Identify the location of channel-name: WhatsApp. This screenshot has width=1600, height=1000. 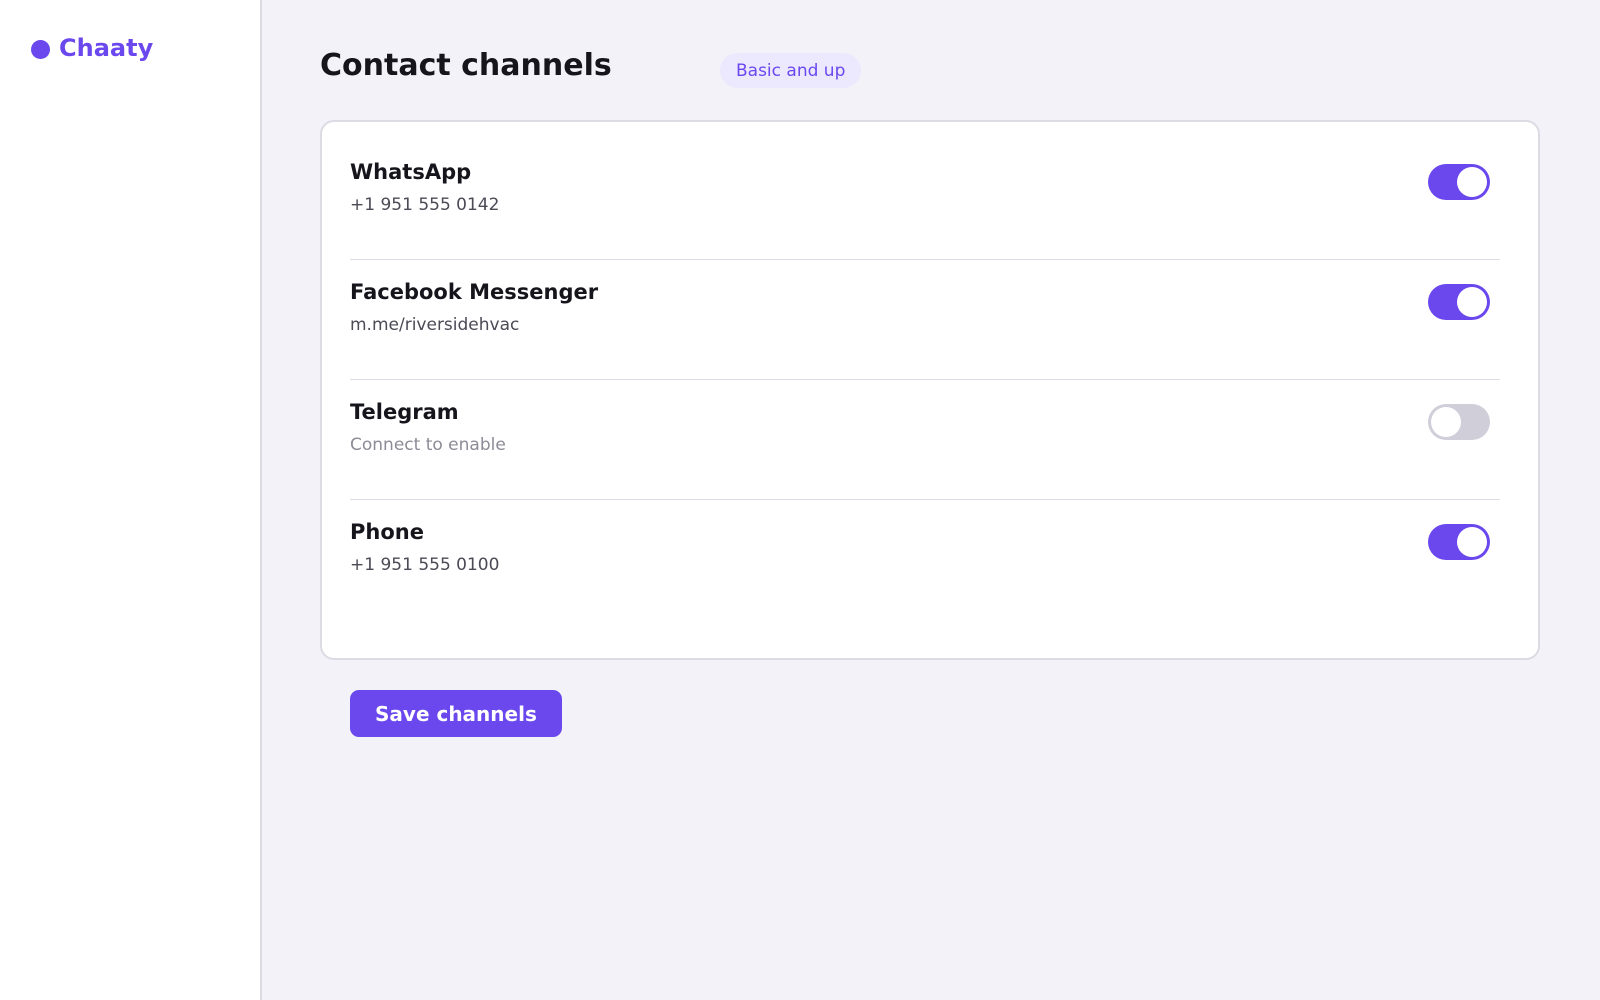
(411, 172).